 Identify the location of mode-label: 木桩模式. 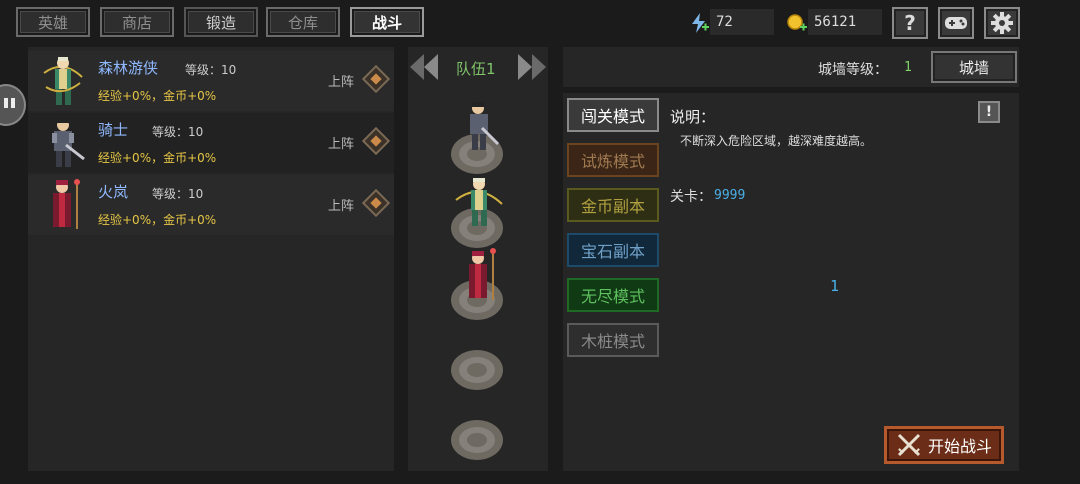
(612, 341).